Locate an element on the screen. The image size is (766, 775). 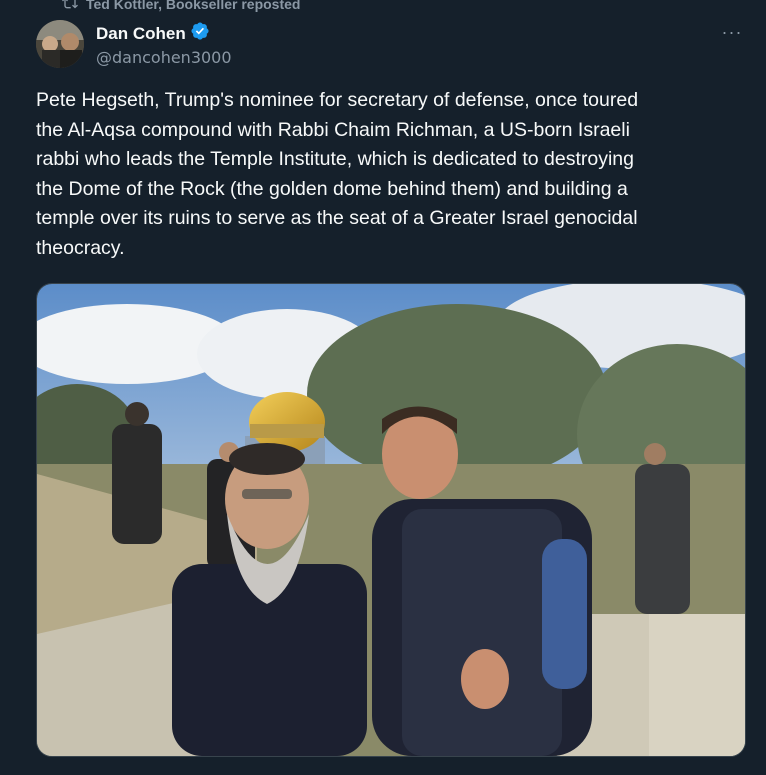
author-display-name: Dan Cohen is located at coordinates (141, 34).